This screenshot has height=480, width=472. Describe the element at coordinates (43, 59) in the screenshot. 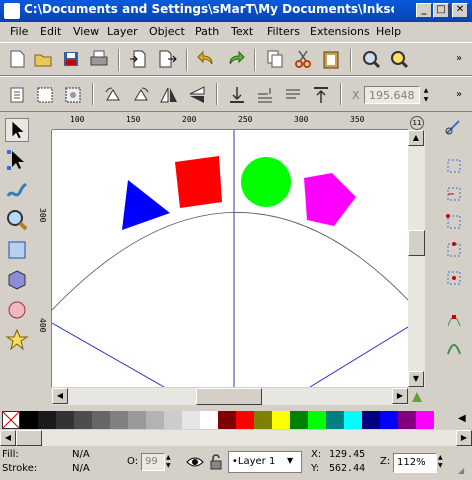

I see `open-folder-icon` at that location.